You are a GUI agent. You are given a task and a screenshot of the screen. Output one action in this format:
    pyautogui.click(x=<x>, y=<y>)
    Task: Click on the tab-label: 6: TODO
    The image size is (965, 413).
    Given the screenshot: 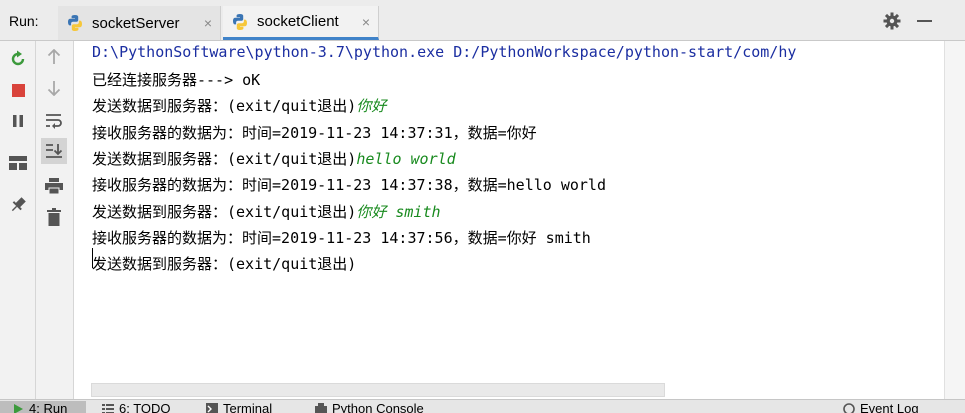 What is the action you would take?
    pyautogui.click(x=145, y=407)
    